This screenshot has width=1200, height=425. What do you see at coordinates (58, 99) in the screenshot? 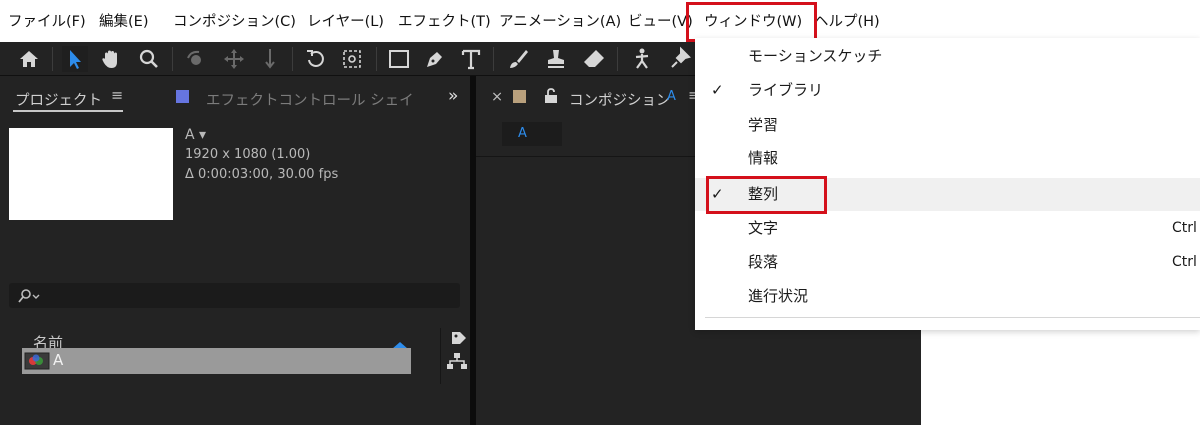
I see `project-tab: プロジェクト` at bounding box center [58, 99].